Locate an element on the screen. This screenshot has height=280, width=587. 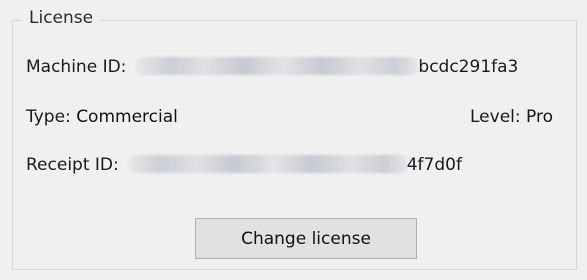
change-license-button: Change license is located at coordinates (306, 238).